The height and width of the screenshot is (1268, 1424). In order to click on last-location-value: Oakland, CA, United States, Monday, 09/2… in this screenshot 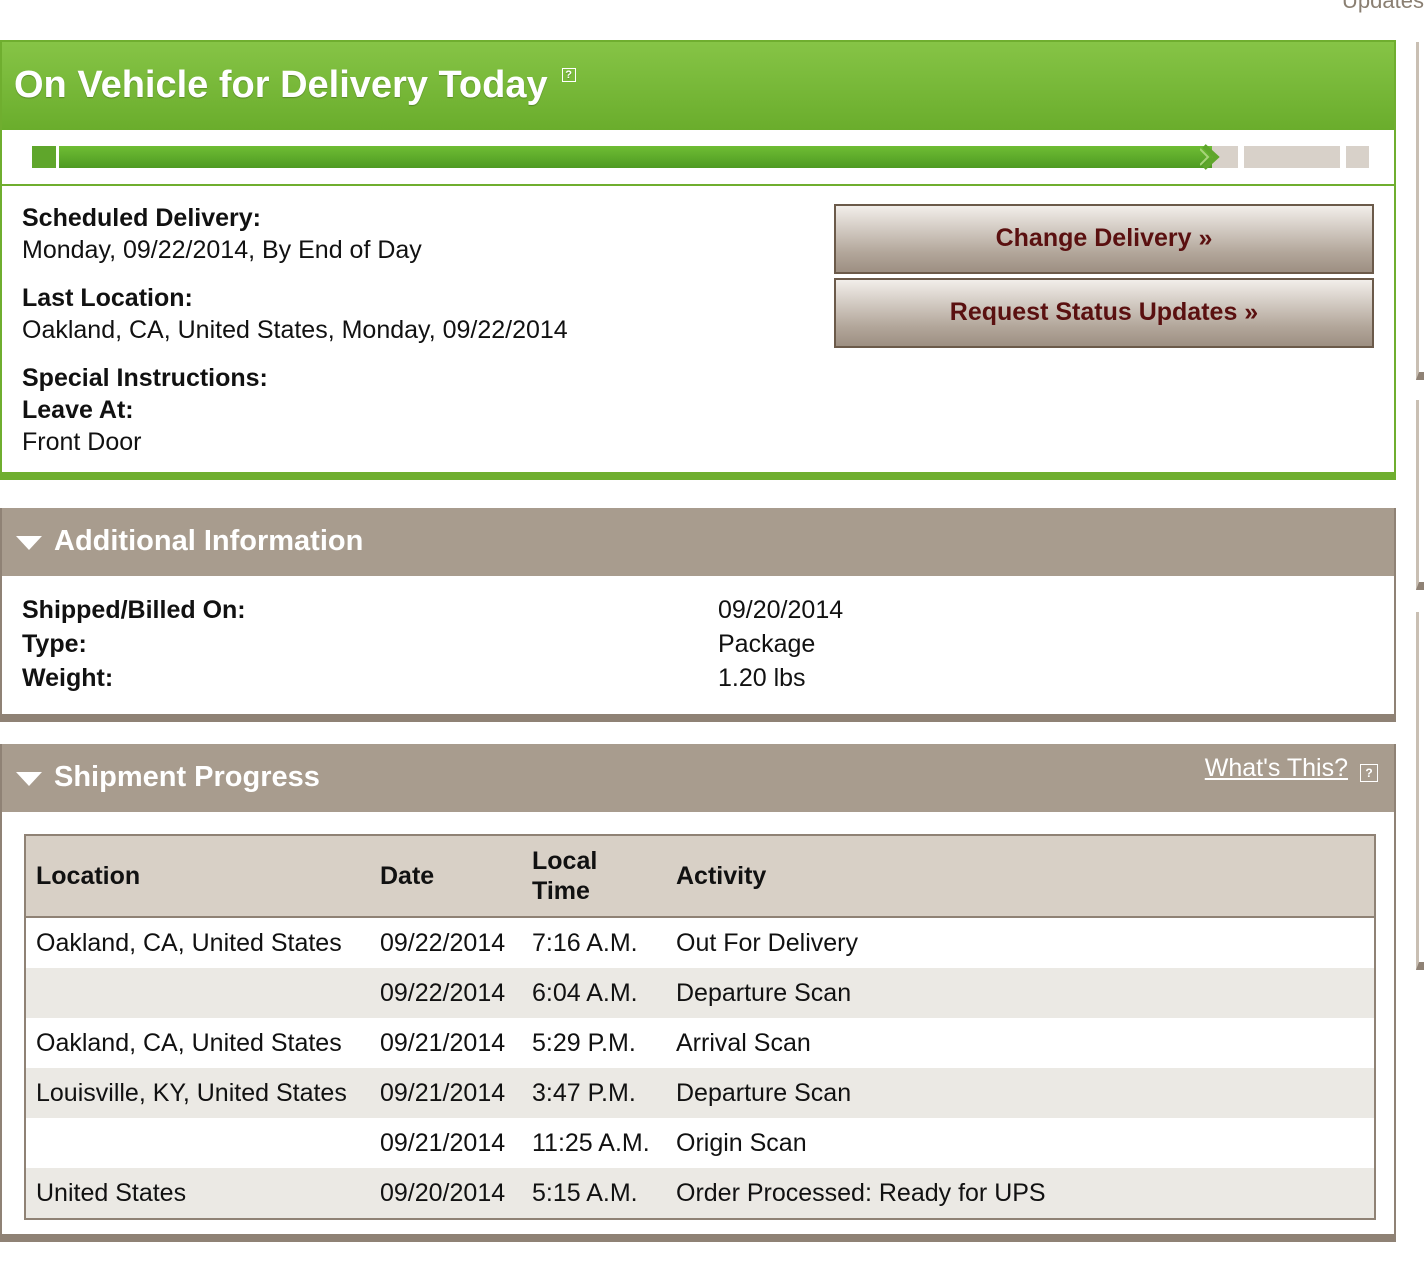, I will do `click(295, 330)`.